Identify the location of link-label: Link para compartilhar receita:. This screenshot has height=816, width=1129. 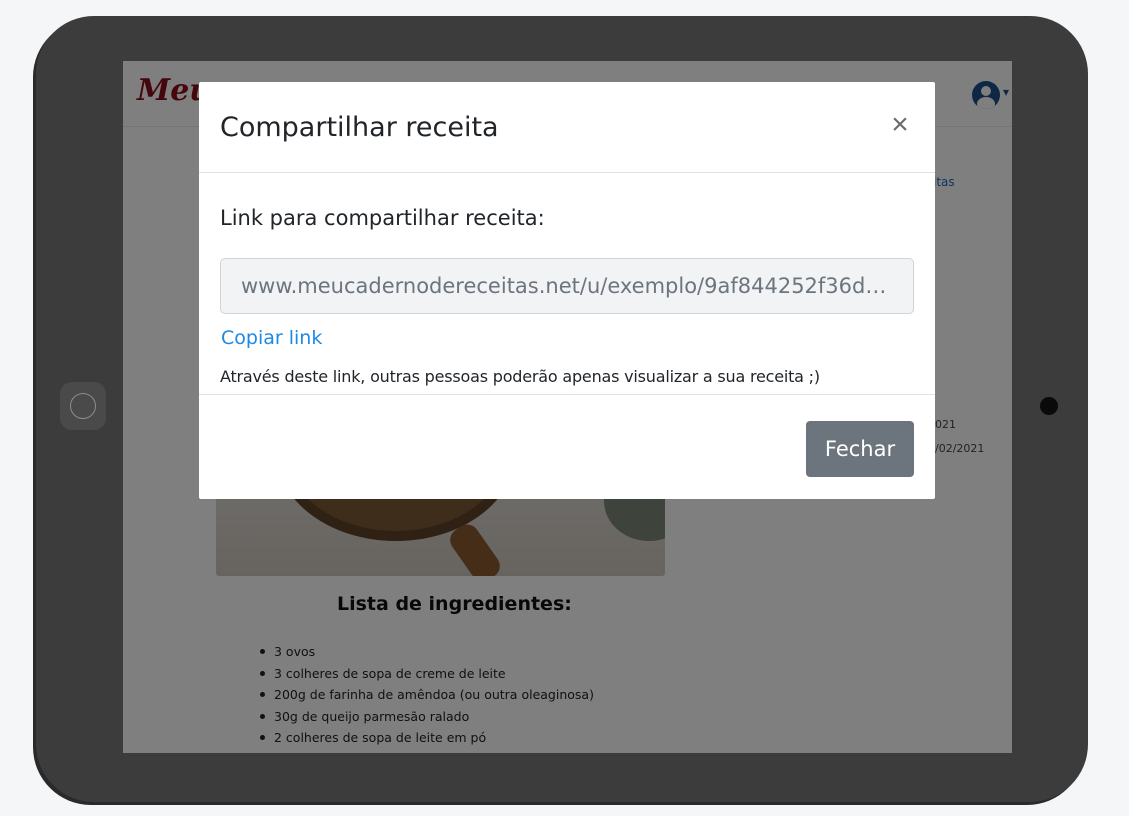
(382, 218).